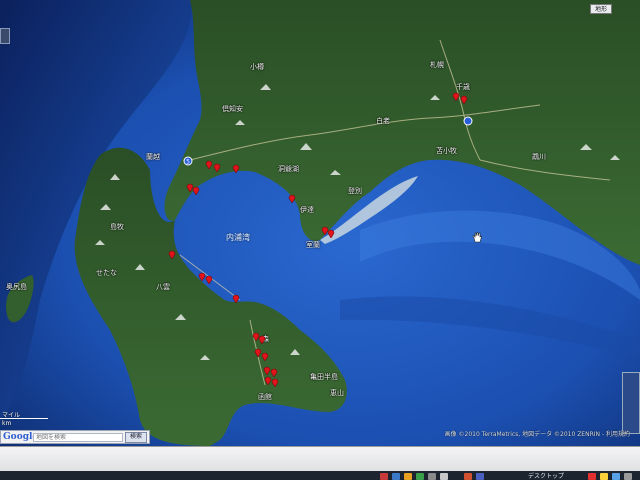 This screenshot has height=480, width=640. Describe the element at coordinates (117, 227) in the screenshot. I see `place-label-shimamaki: 島牧` at that location.